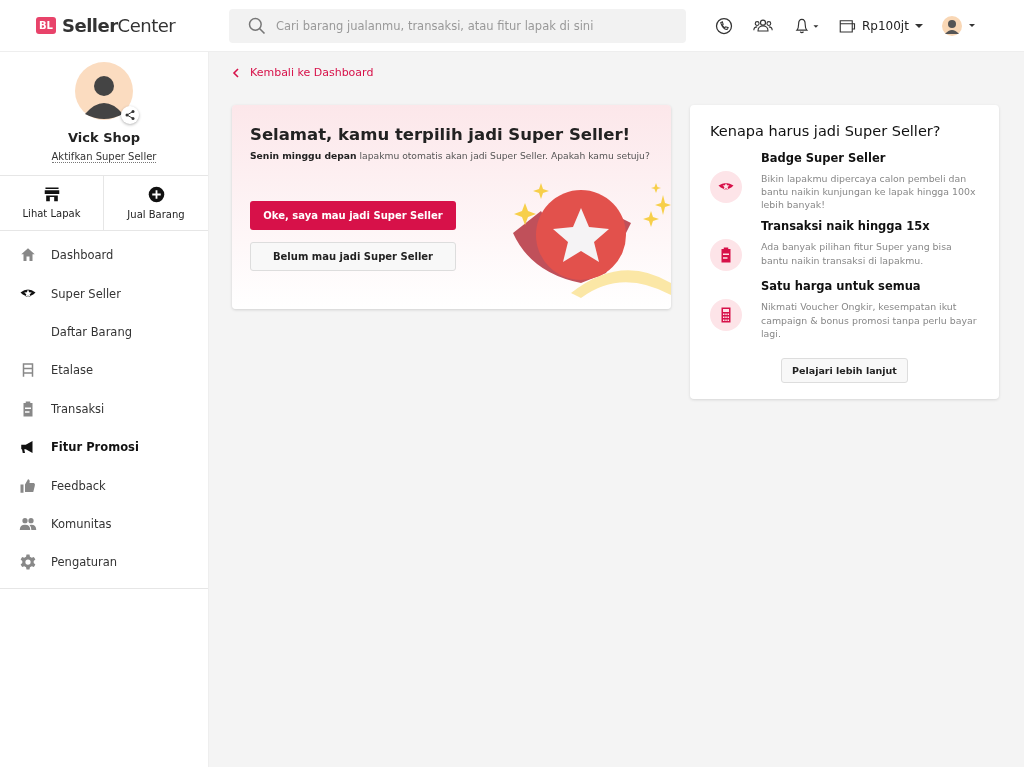 The width and height of the screenshot is (1024, 767). What do you see at coordinates (104, 370) in the screenshot?
I see `sidebar-item: Etalase` at bounding box center [104, 370].